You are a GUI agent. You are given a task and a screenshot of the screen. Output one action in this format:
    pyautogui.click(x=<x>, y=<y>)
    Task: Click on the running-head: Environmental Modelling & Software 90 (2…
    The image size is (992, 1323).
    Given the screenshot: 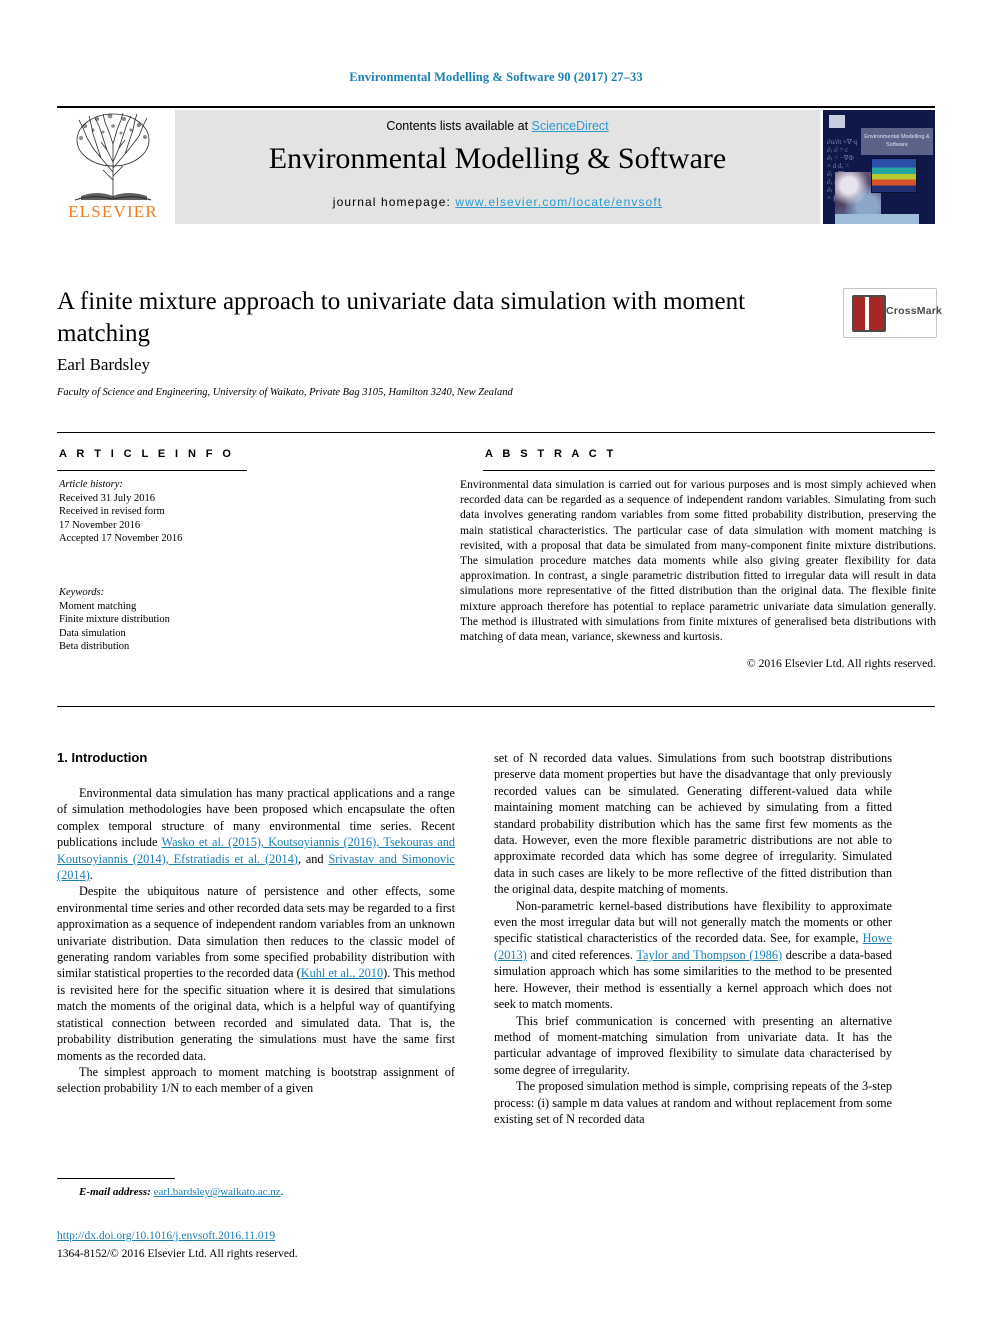 What is the action you would take?
    pyautogui.click(x=496, y=77)
    